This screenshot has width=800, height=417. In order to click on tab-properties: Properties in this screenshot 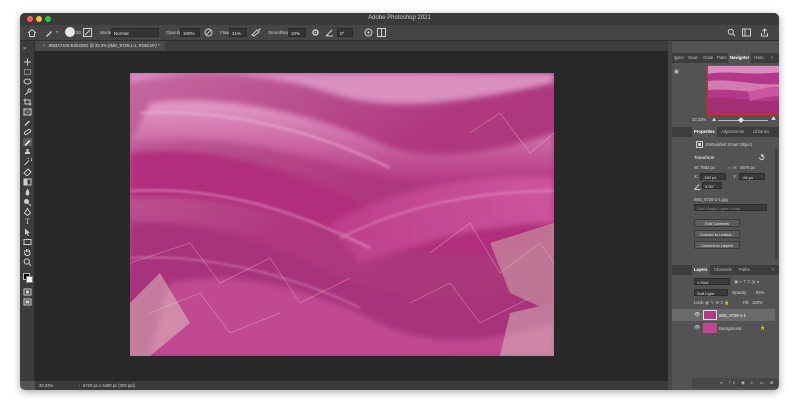, I will do `click(704, 132)`.